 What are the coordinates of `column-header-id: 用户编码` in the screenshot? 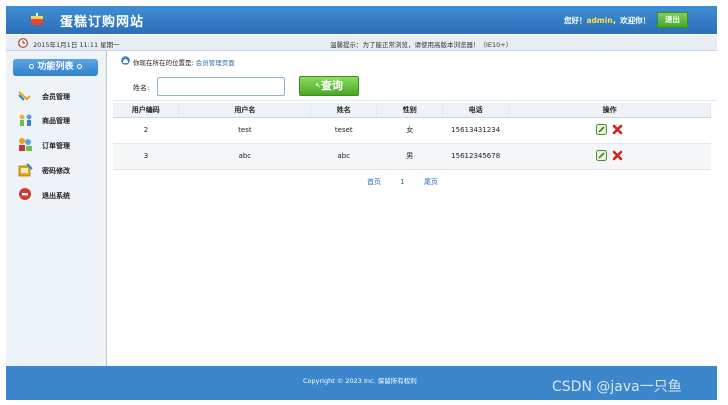 It's located at (146, 110).